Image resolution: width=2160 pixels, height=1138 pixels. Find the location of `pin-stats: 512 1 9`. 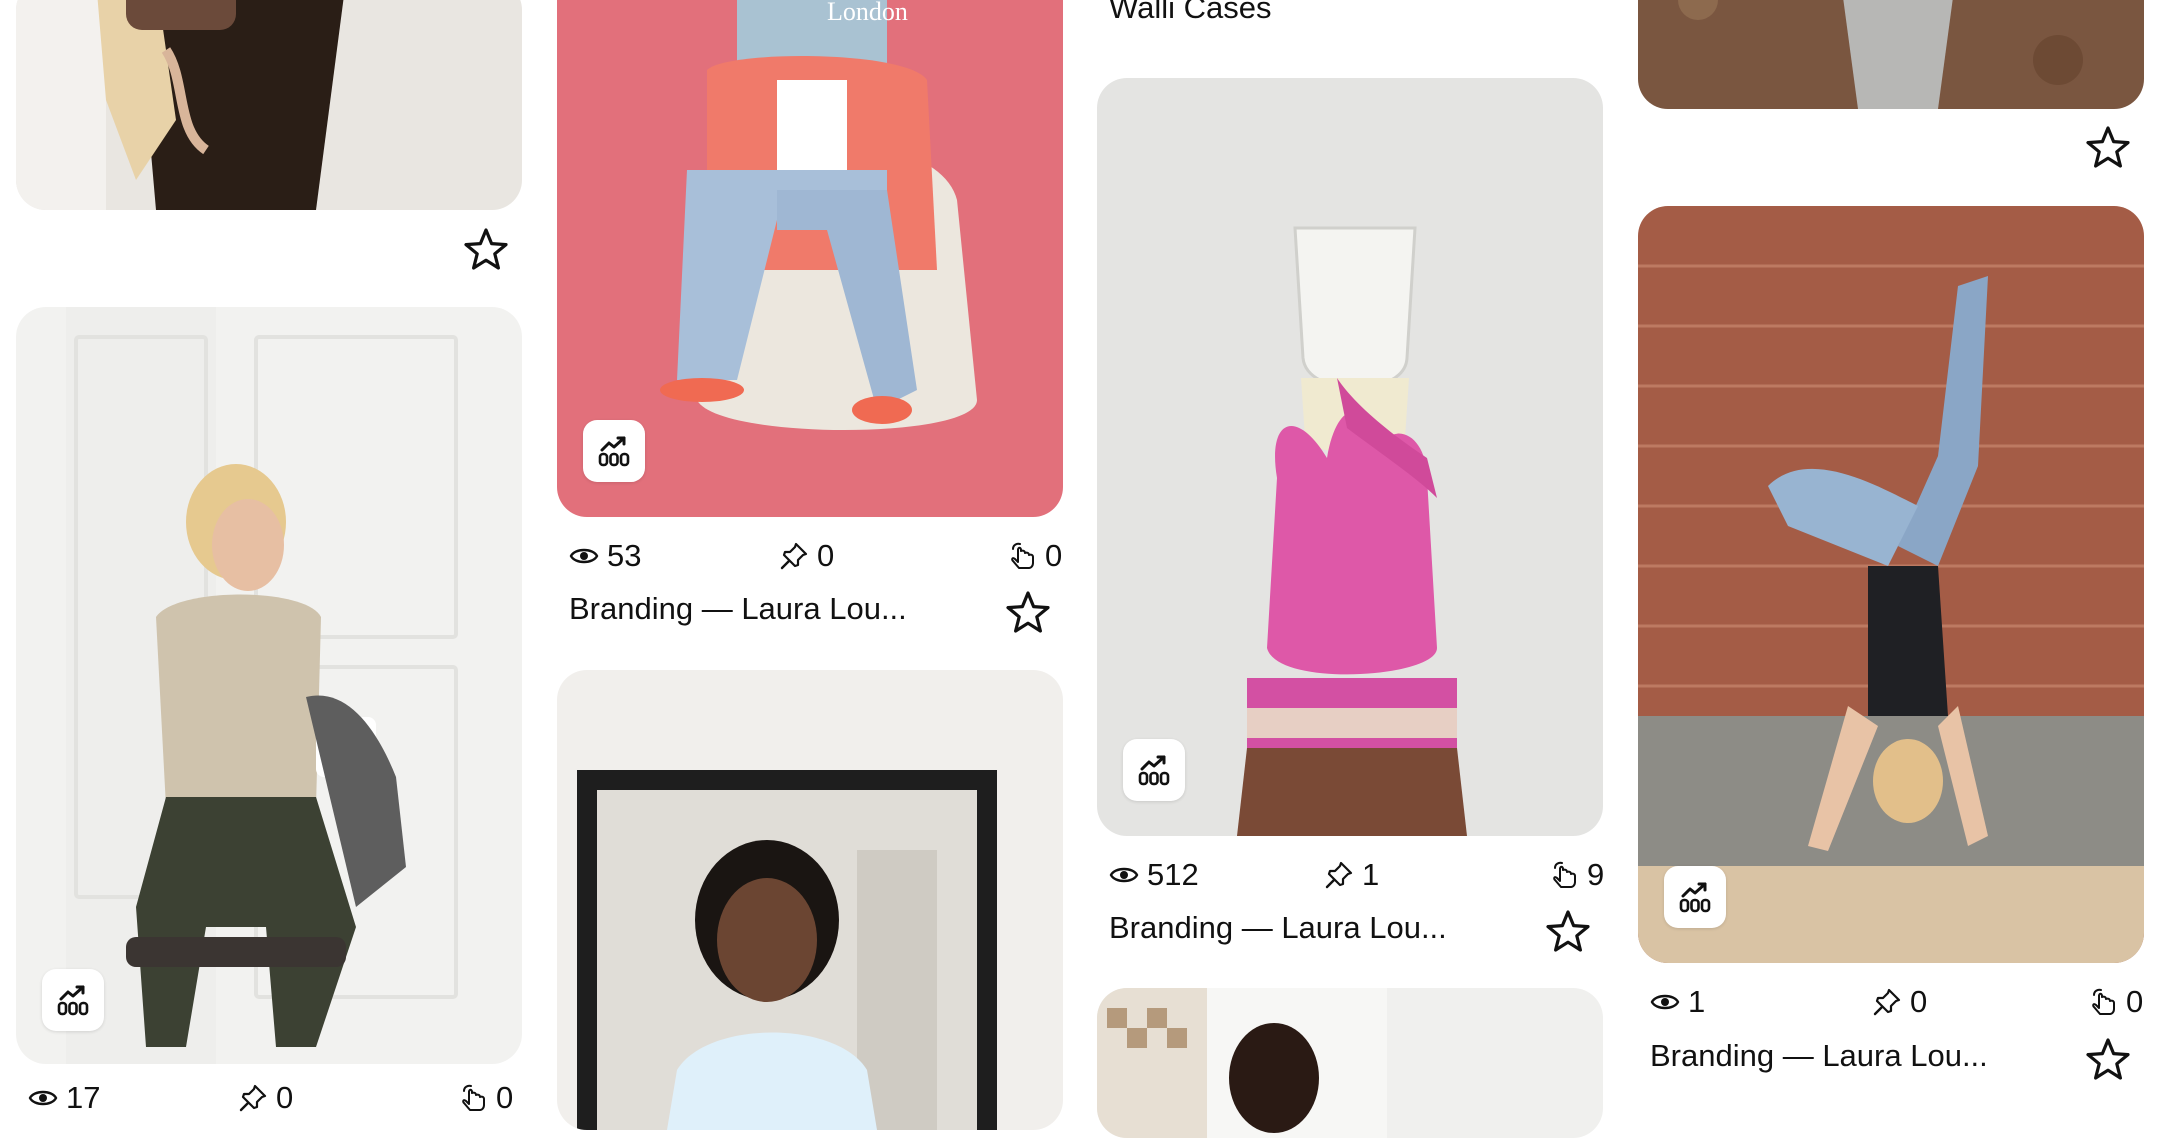

pin-stats: 512 1 9 is located at coordinates (1356, 875).